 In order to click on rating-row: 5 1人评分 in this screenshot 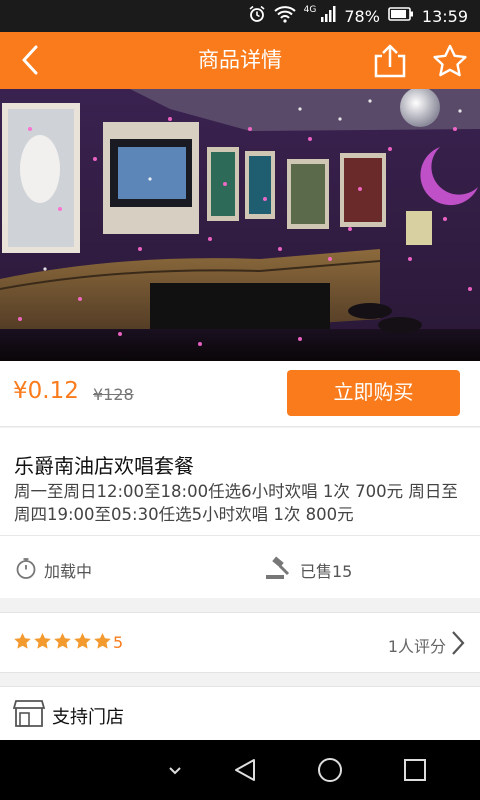, I will do `click(240, 642)`.